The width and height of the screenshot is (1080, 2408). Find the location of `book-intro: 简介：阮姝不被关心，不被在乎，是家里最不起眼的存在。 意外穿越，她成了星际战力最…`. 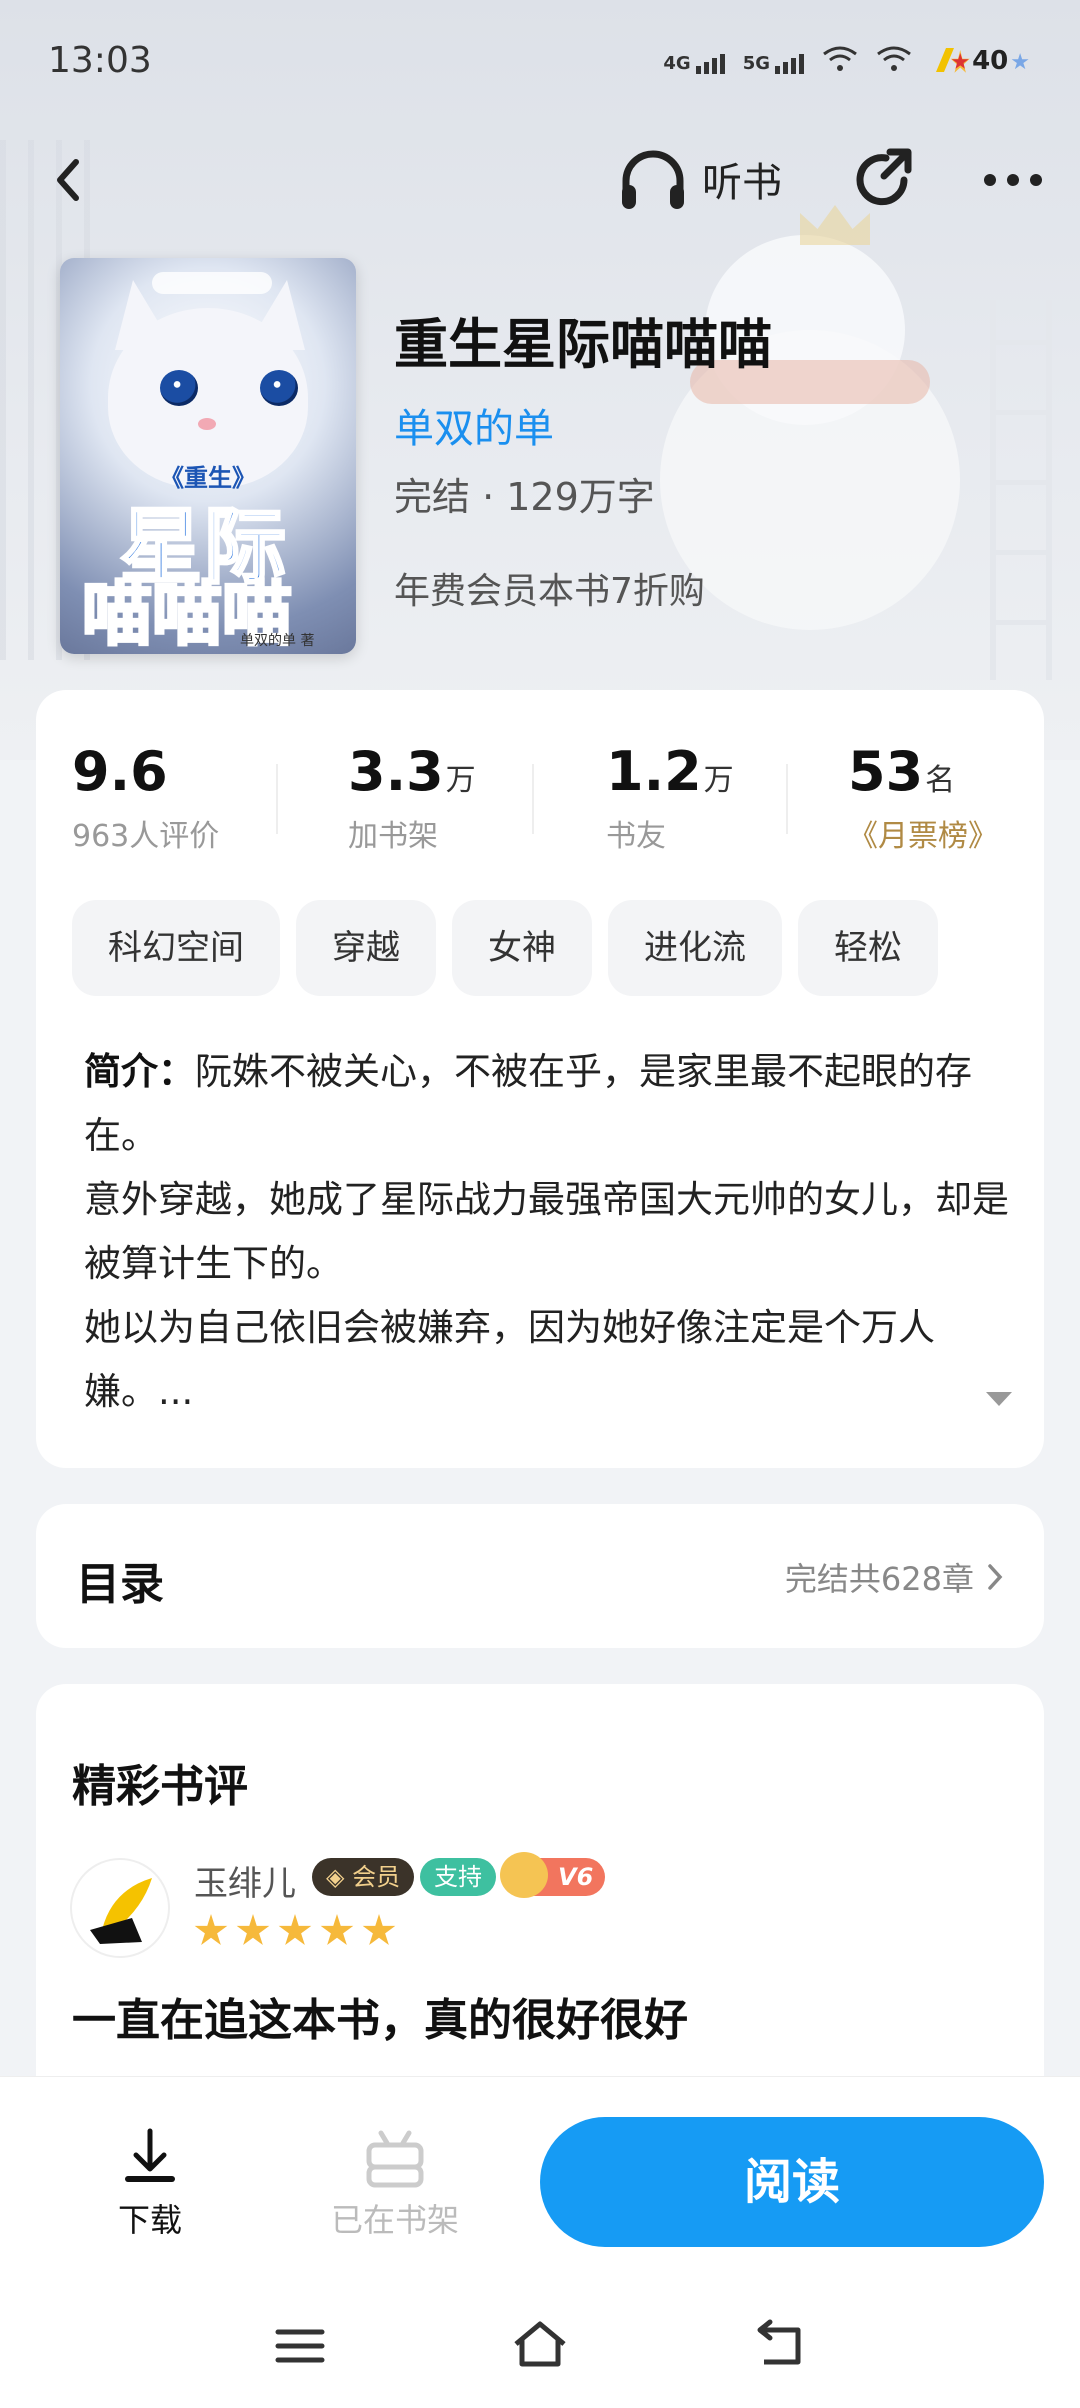

book-intro: 简介：阮姝不被关心，不被在乎，是家里最不起眼的存在。 意外穿越，她成了星际战力最… is located at coordinates (549, 1232).